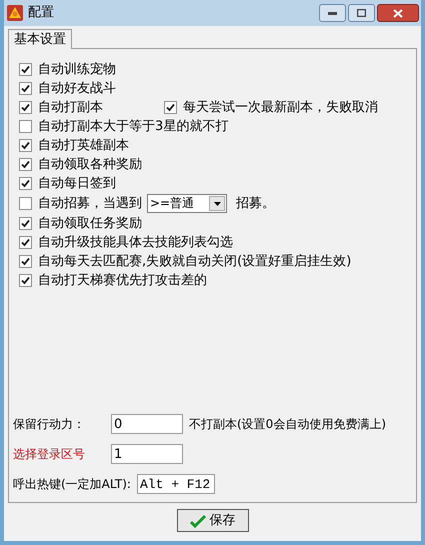 This screenshot has height=545, width=425. I want to click on checkbox-label: 自动打副本, so click(70, 107).